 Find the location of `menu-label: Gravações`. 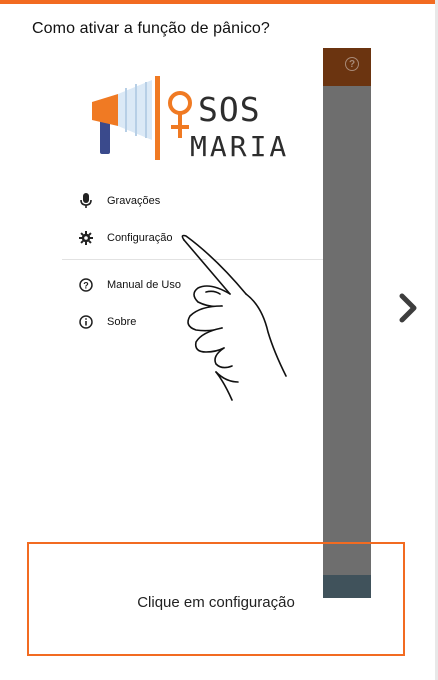

menu-label: Gravações is located at coordinates (134, 201).